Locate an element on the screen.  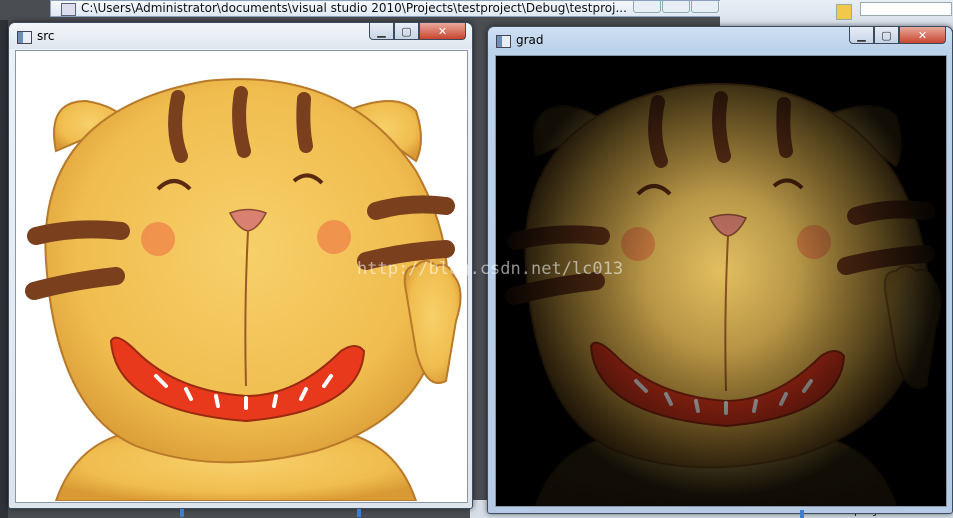
src-titlebar: src ▁ ▢ ✕ is located at coordinates (240, 36).